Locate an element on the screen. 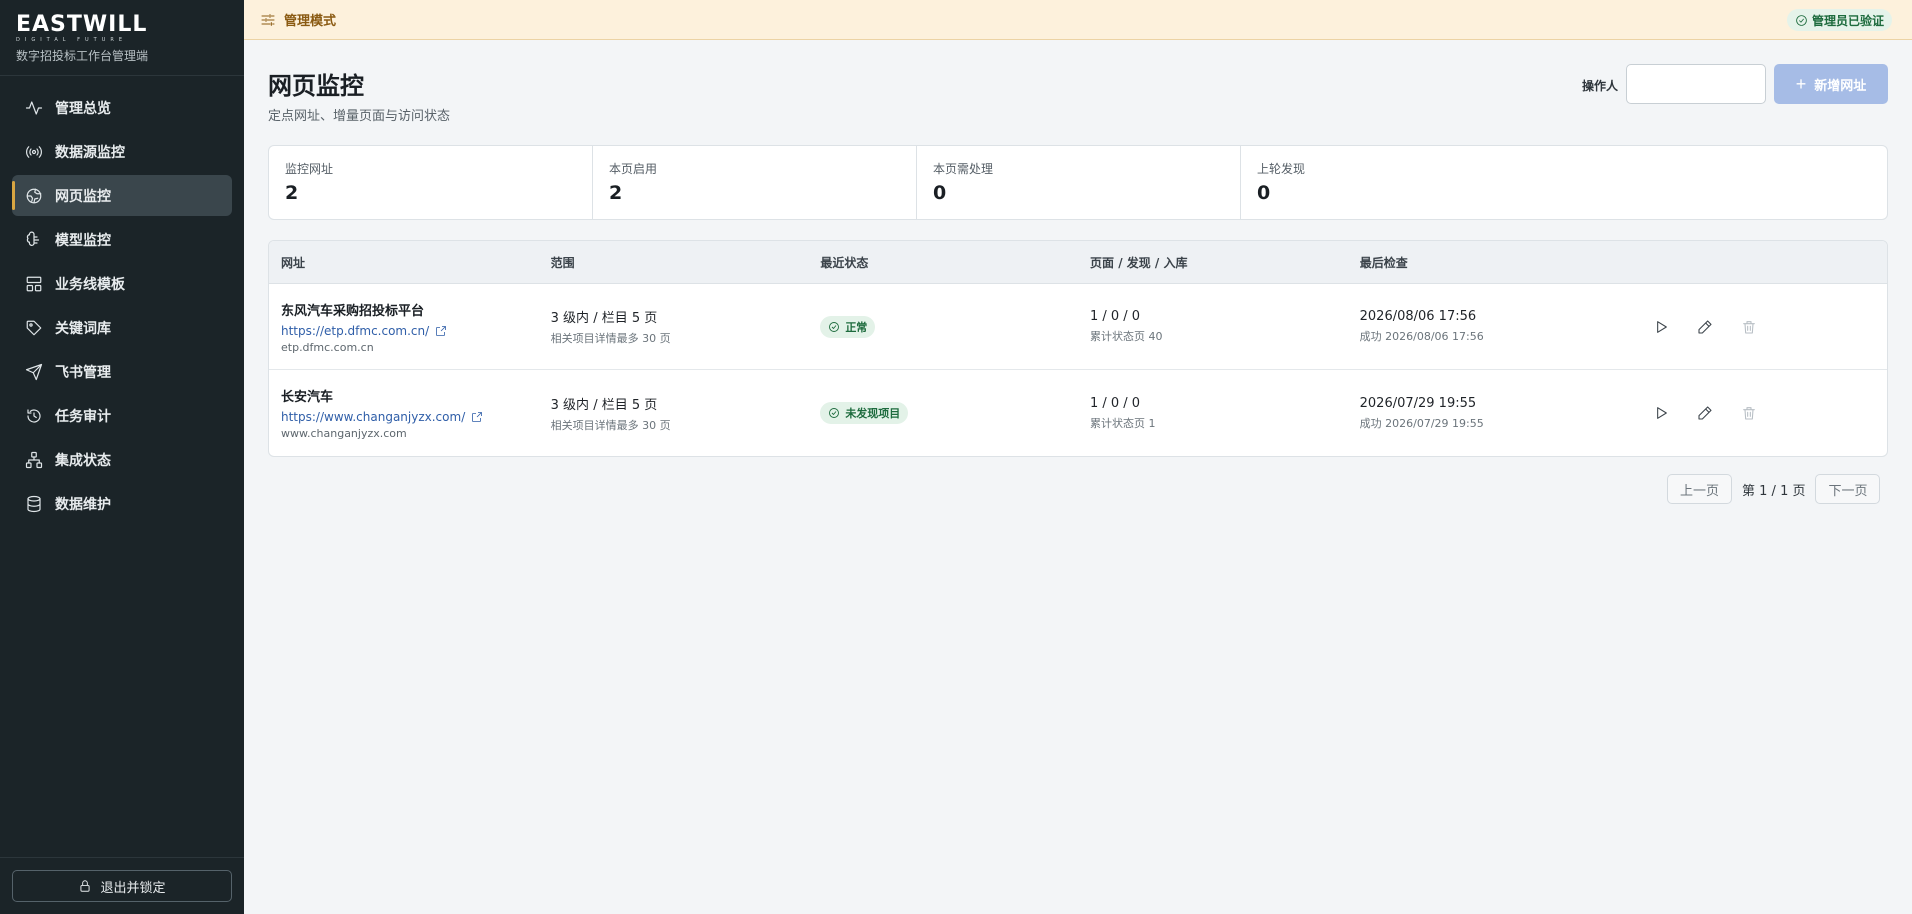  scope-text: 3 级内 / 栏目 5 页 is located at coordinates (604, 318).